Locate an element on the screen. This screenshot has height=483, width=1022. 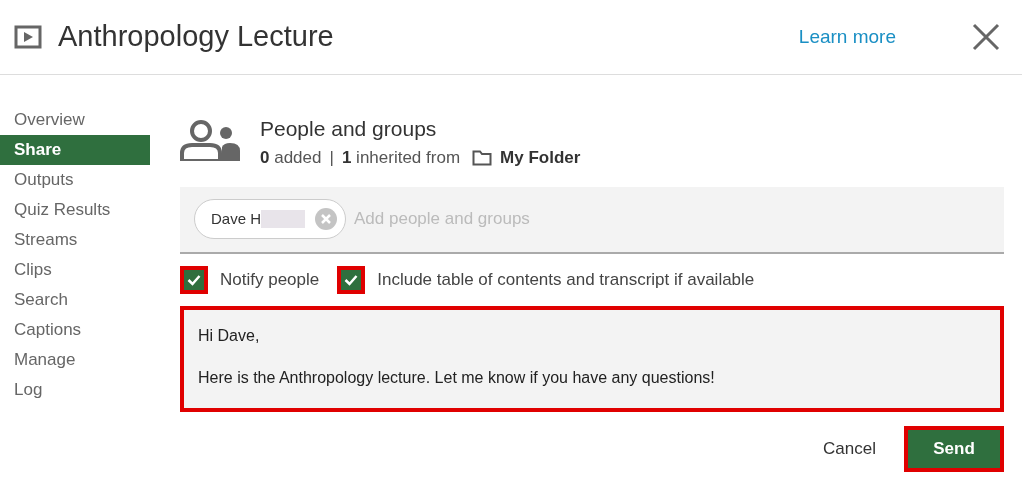
sidebar-item: Clips is located at coordinates (75, 270).